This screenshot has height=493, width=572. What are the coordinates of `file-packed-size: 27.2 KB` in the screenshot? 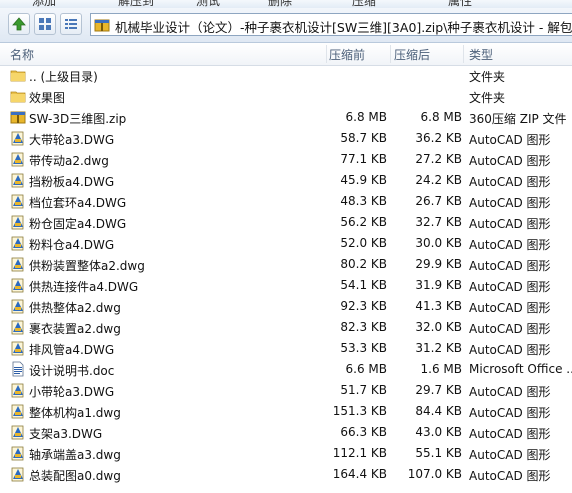 It's located at (438, 159).